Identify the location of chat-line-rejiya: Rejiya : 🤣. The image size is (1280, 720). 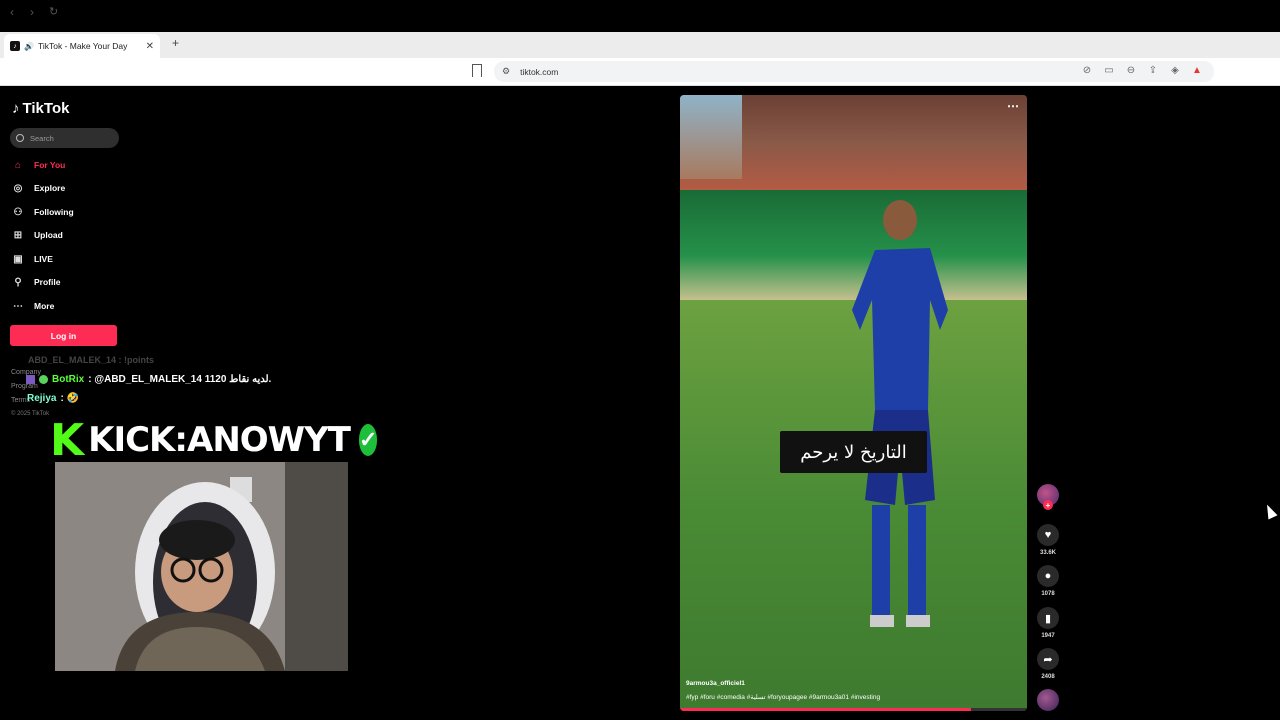
(53, 398).